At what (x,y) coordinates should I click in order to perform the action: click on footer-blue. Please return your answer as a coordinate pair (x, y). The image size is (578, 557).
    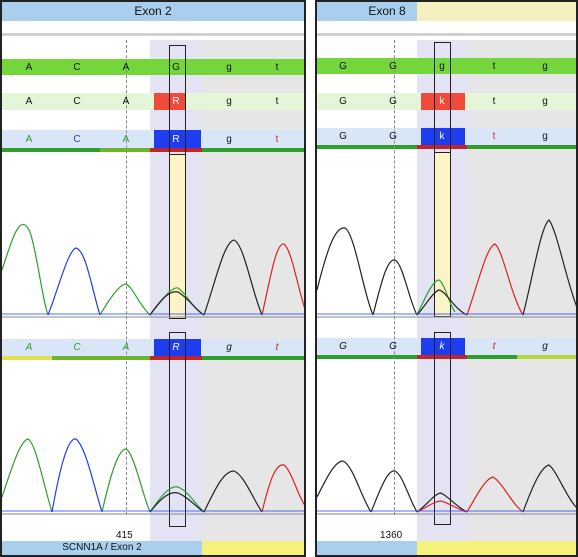
    Looking at the image, I should click on (367, 548).